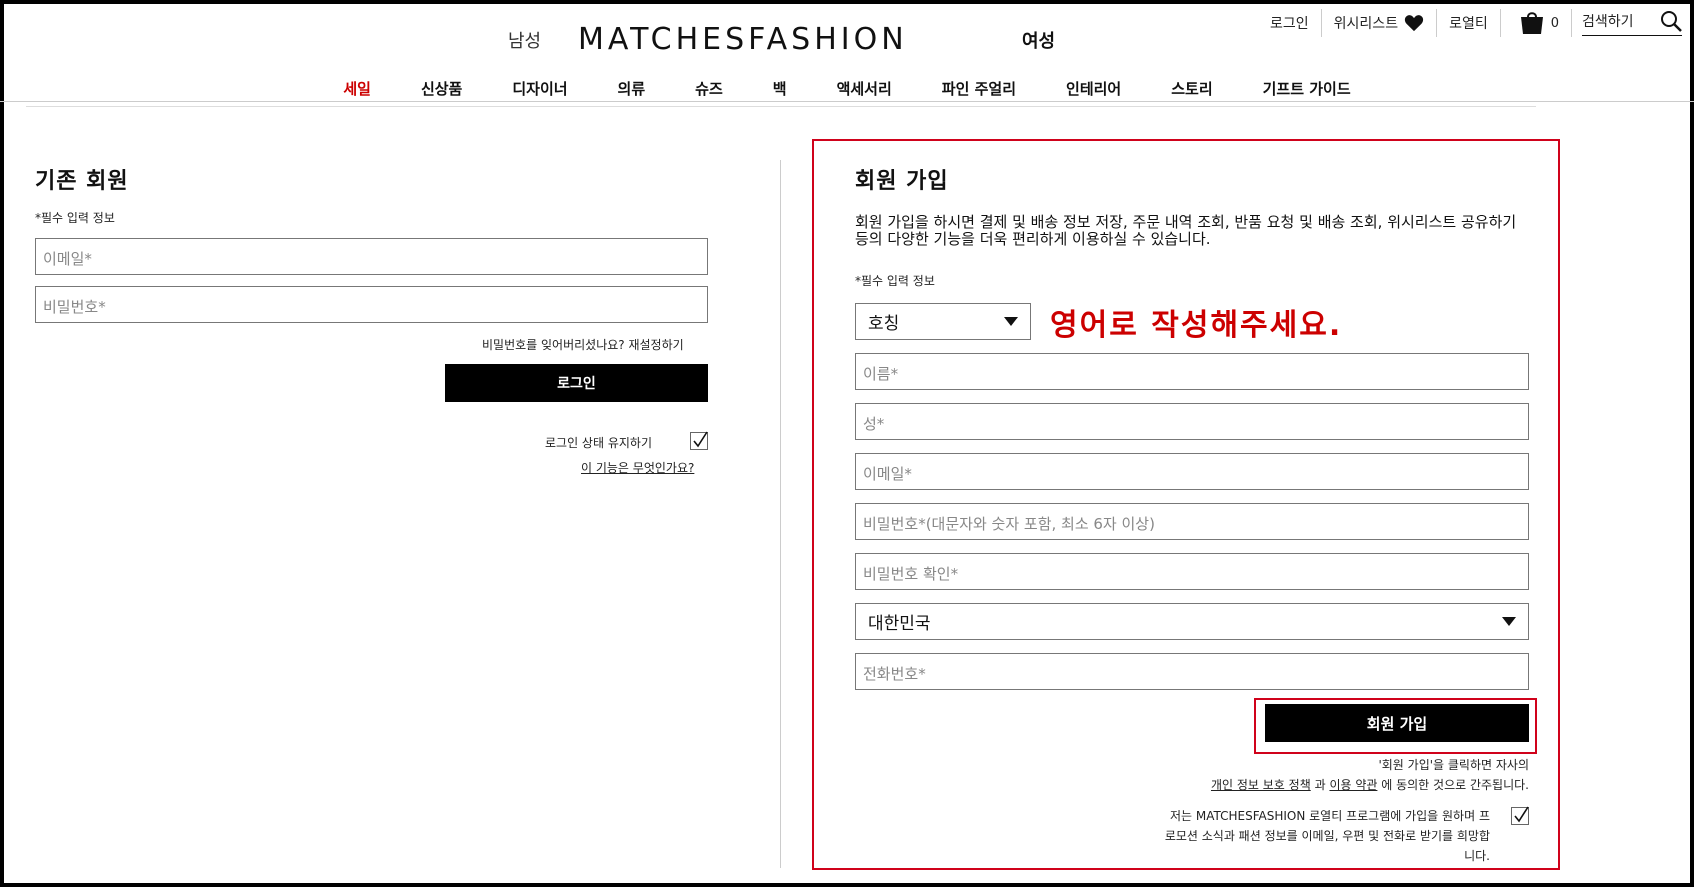  Describe the element at coordinates (1353, 785) in the screenshot. I see `terms-of-use-link: 이용 약관` at that location.